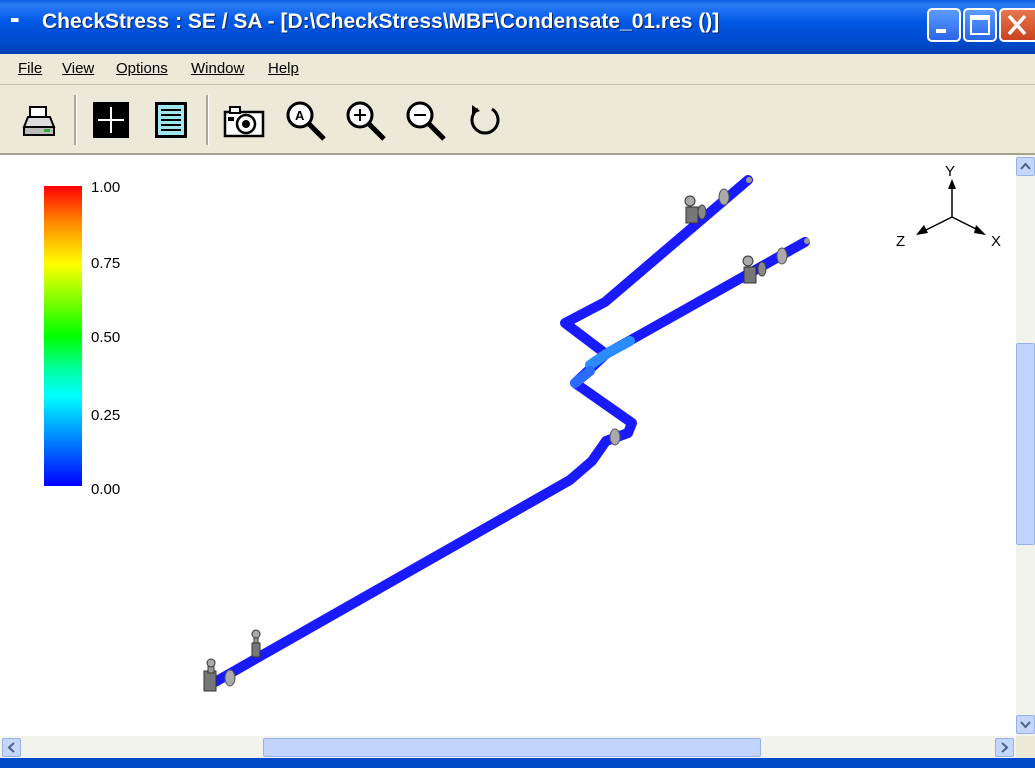  I want to click on resize-grip, so click(1025, 747).